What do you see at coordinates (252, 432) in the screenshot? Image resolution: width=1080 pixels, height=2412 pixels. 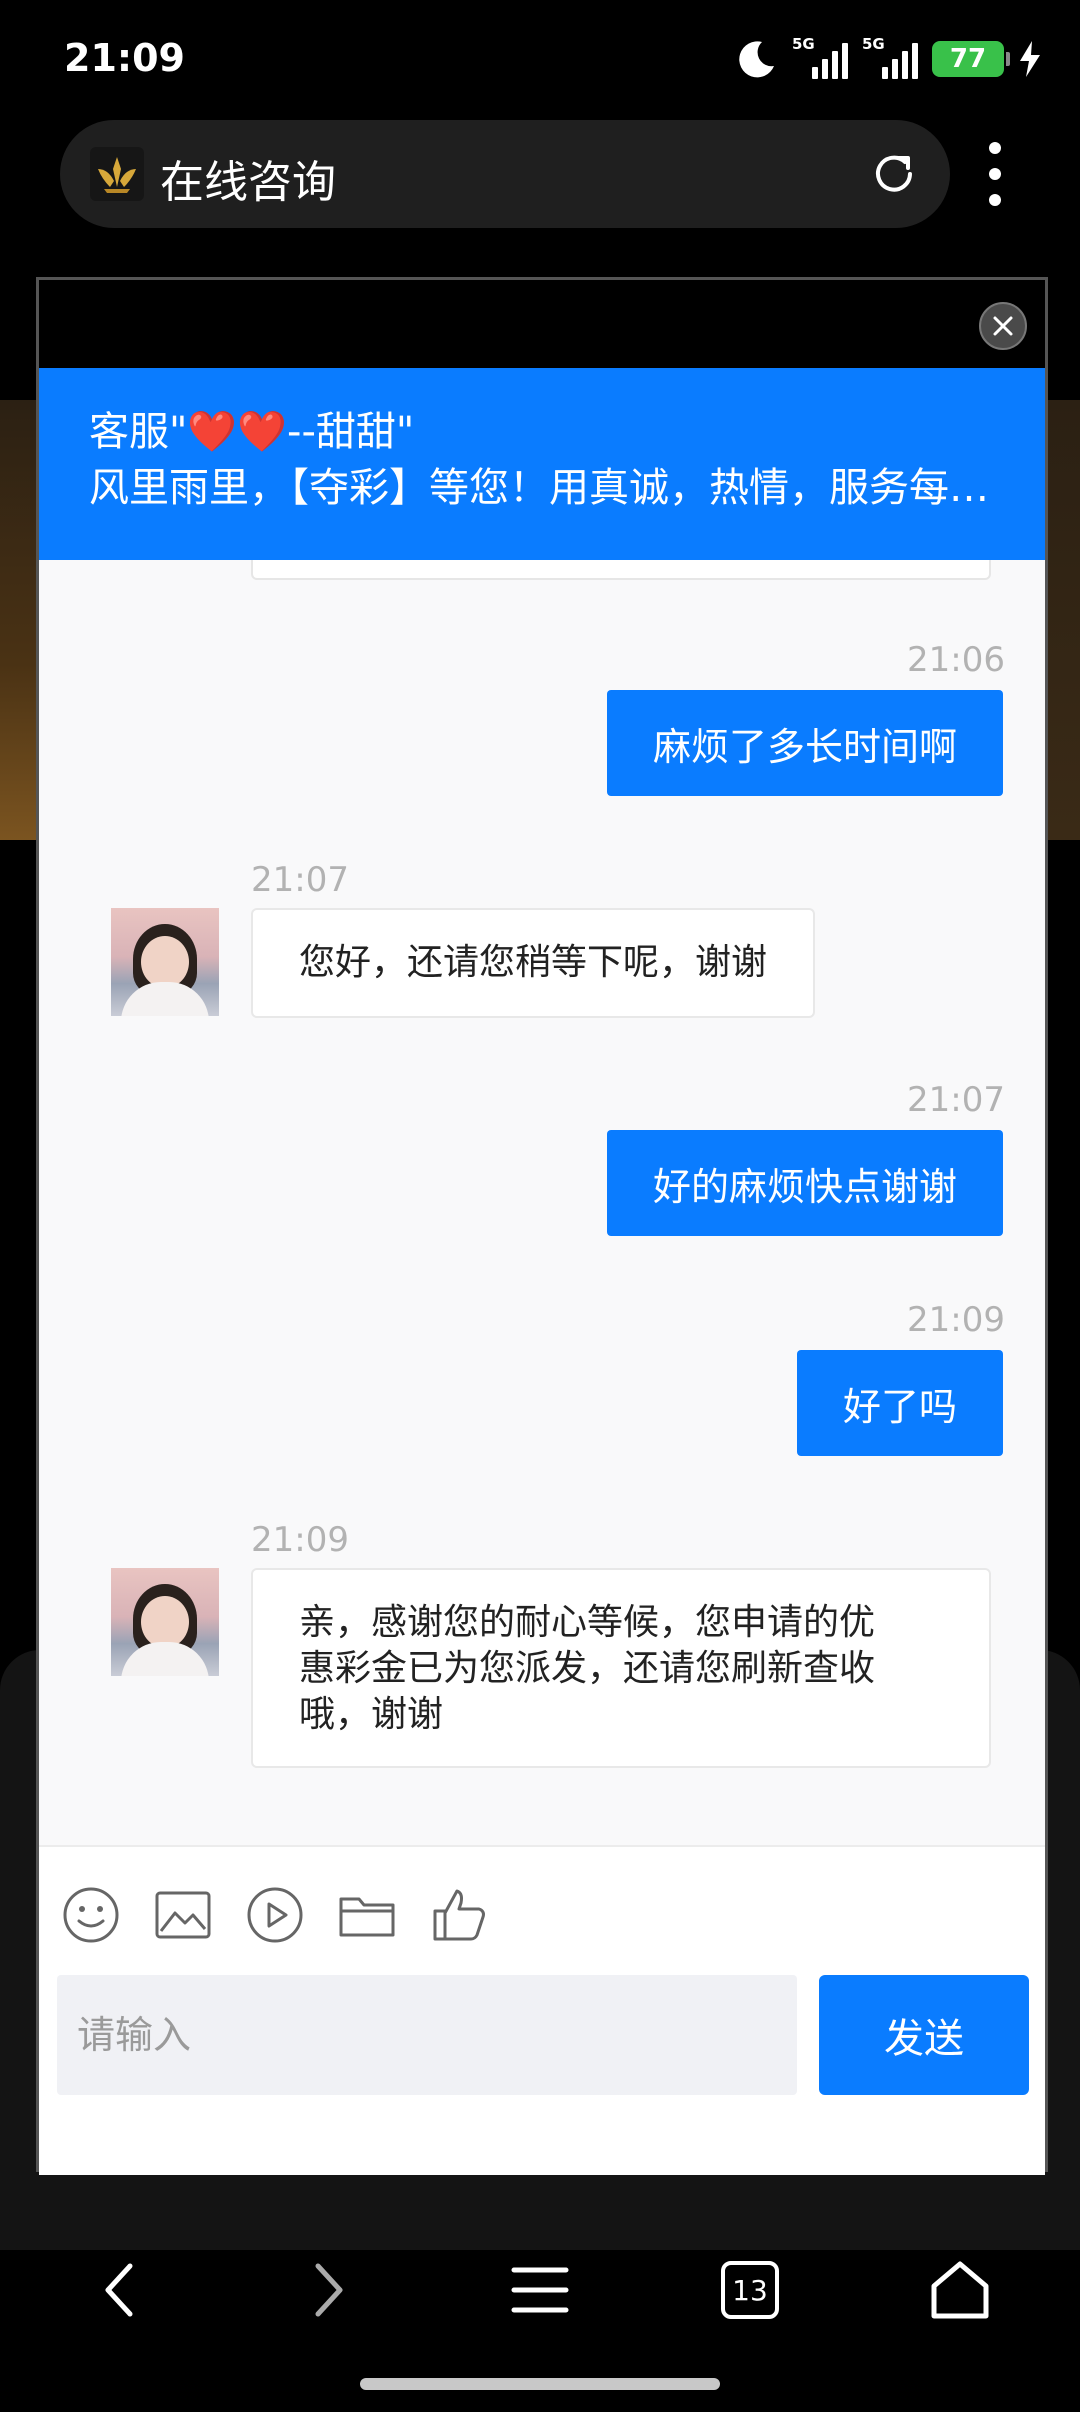 I see `agent-name: 客服"❤️❤️--甜甜"` at bounding box center [252, 432].